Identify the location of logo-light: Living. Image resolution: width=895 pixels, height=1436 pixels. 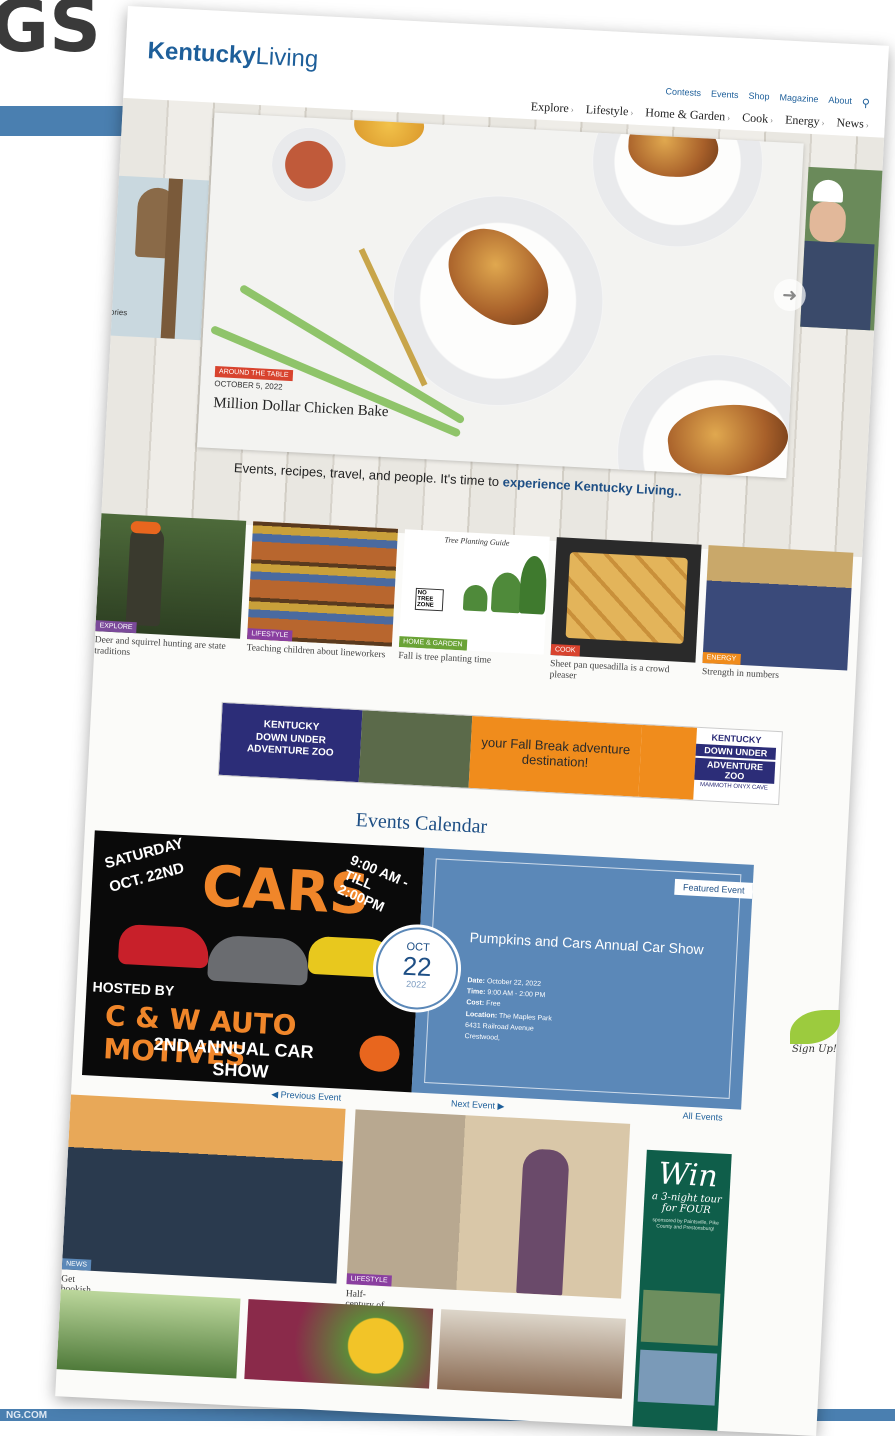
(286, 58).